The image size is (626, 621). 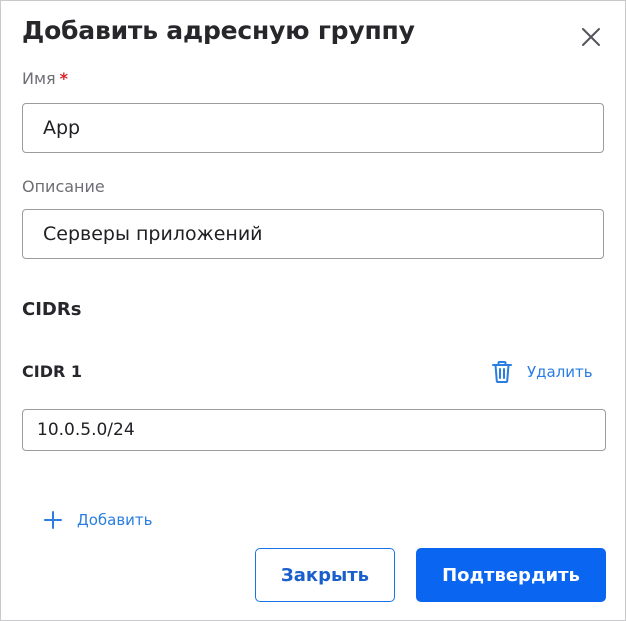 I want to click on close-icon, so click(x=591, y=37).